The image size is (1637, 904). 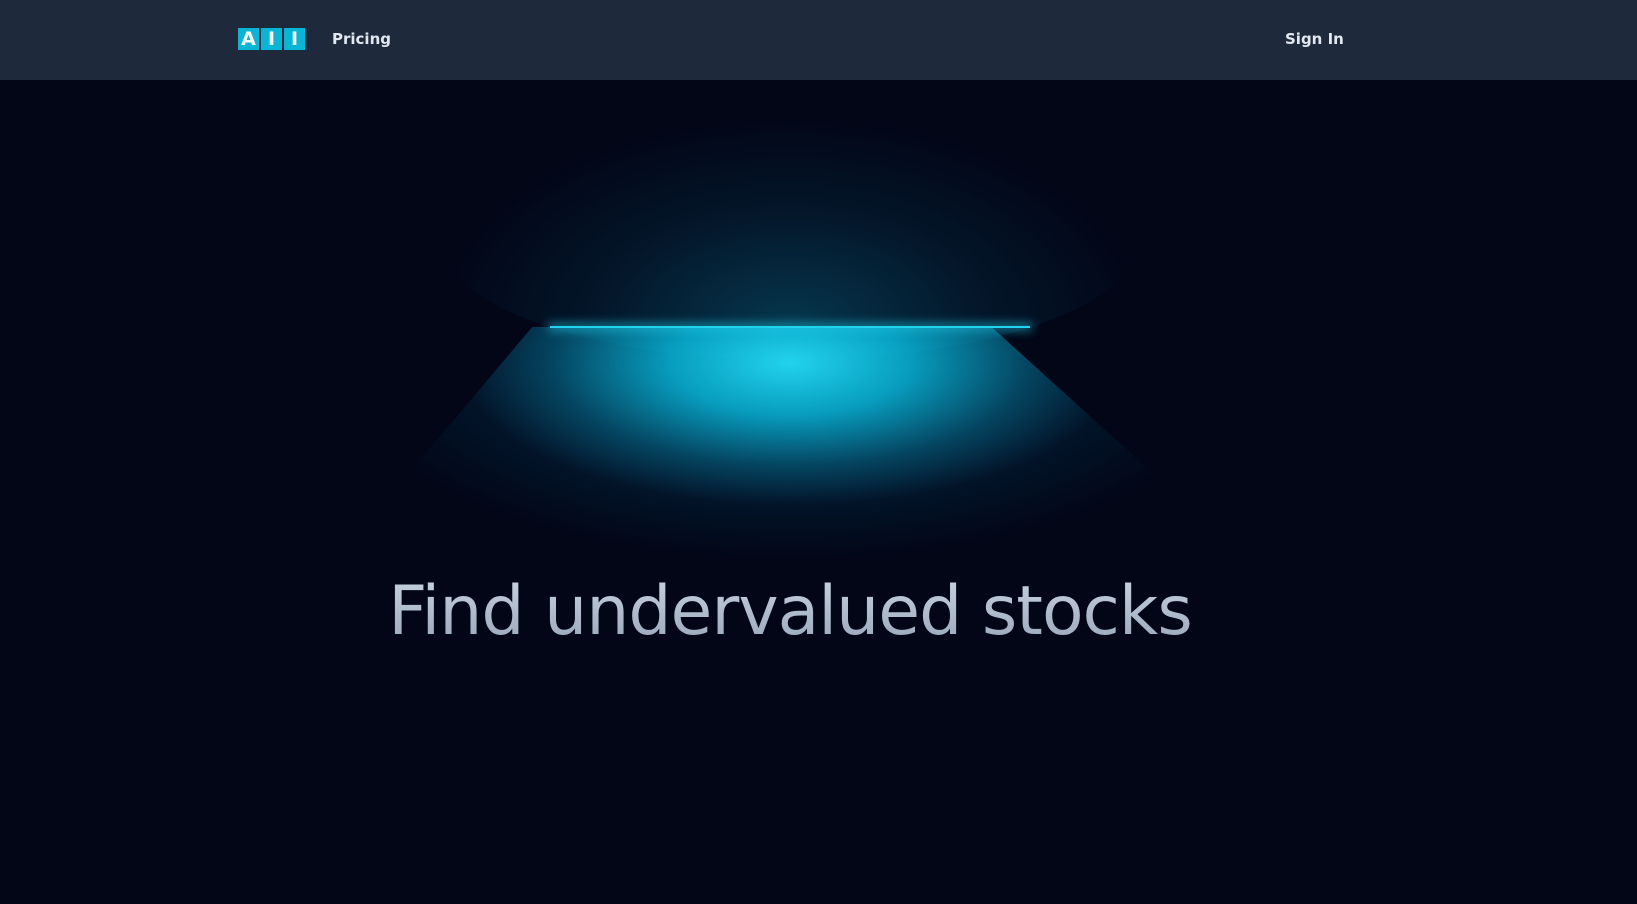 What do you see at coordinates (790, 240) in the screenshot?
I see `hero-glow` at bounding box center [790, 240].